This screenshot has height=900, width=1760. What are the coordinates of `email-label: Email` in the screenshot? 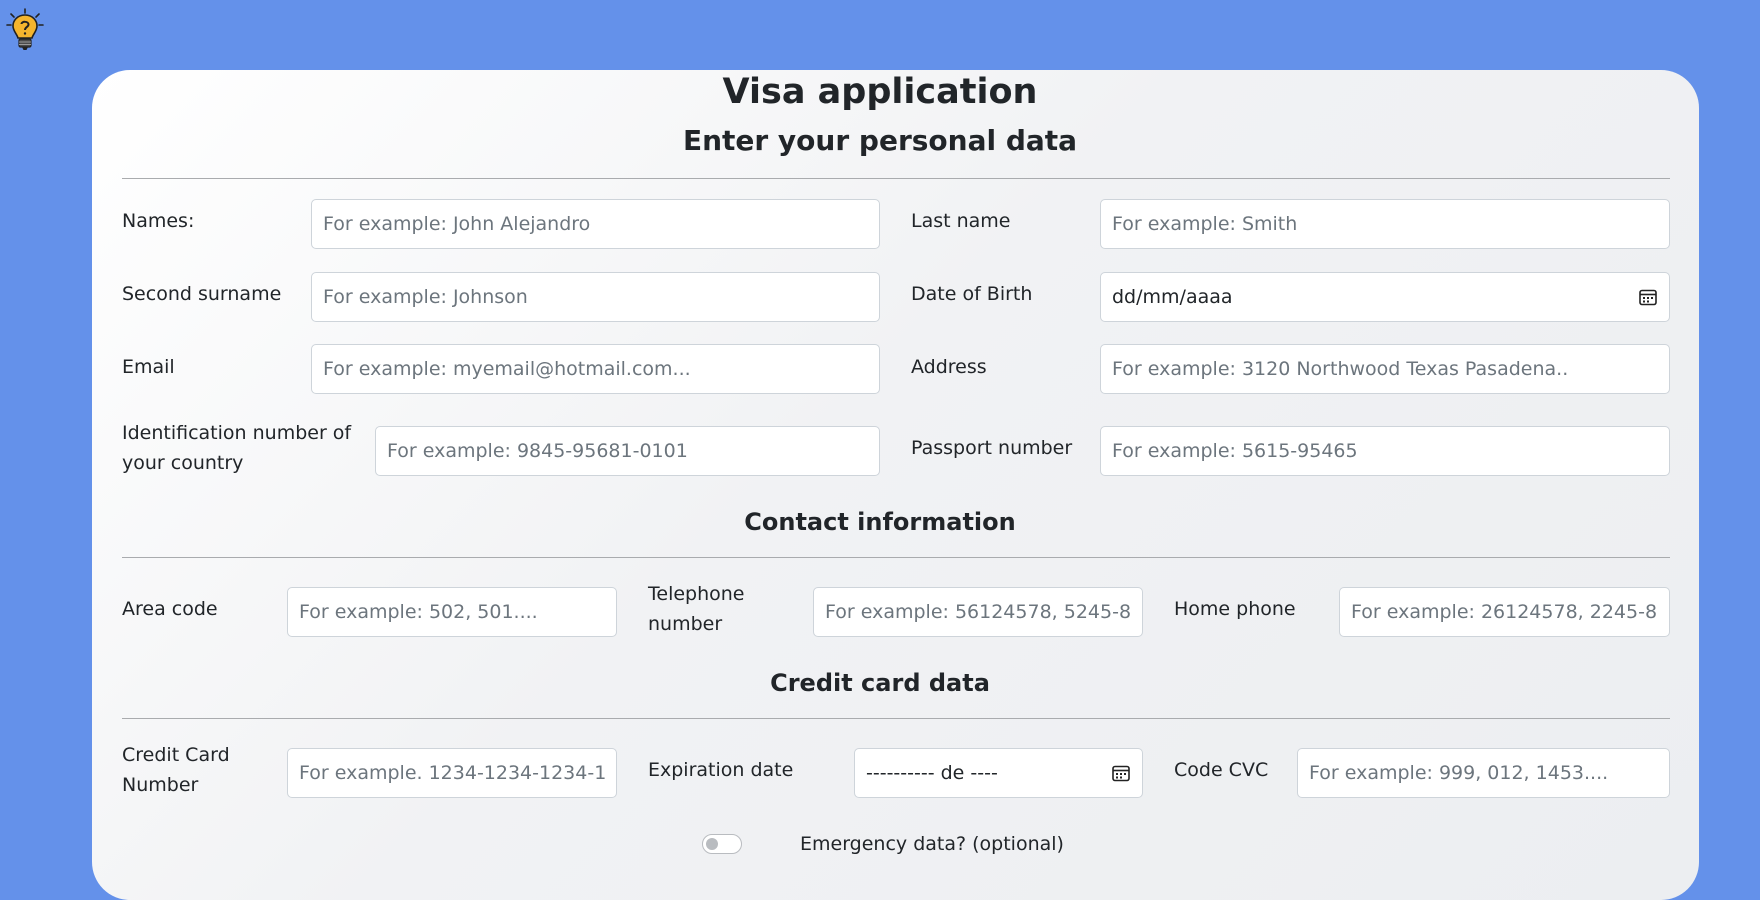 It's located at (148, 367).